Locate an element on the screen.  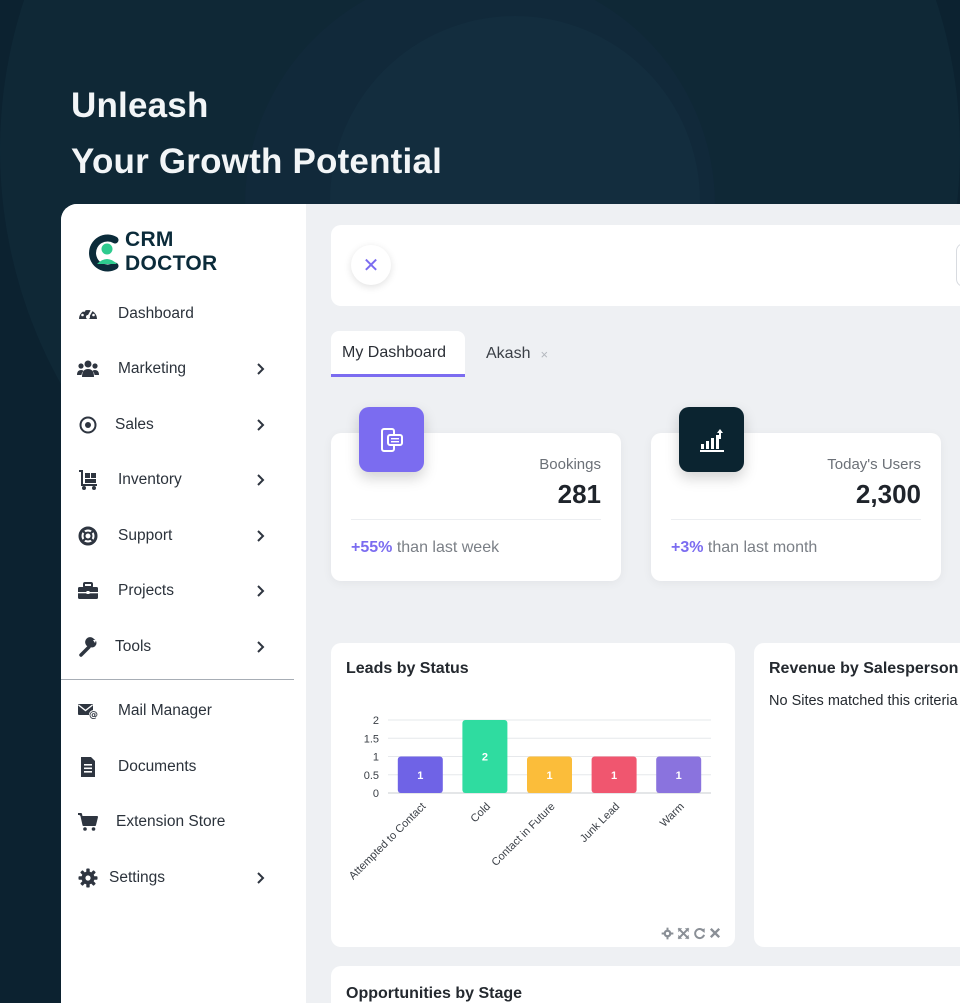
stat-value: 281 is located at coordinates (579, 494).